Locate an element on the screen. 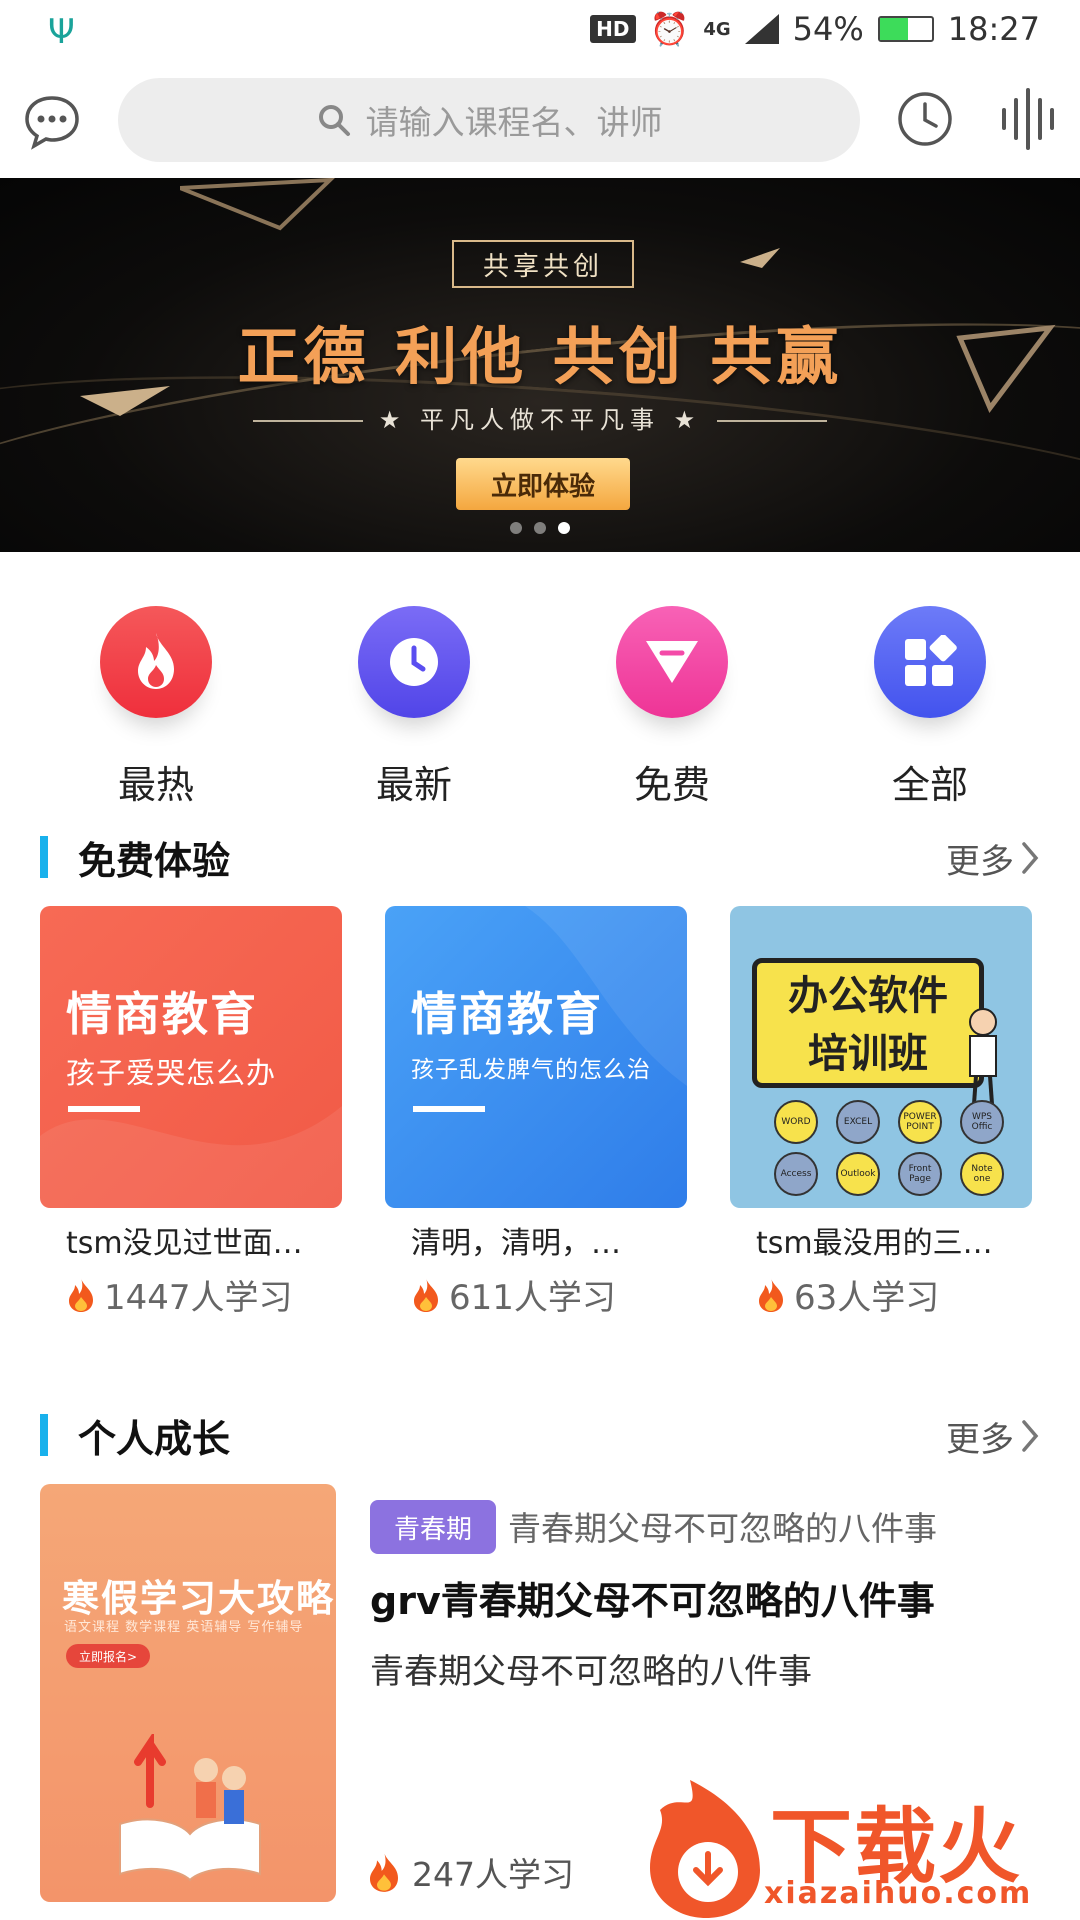  category-all: 全部 is located at coordinates (930, 702).